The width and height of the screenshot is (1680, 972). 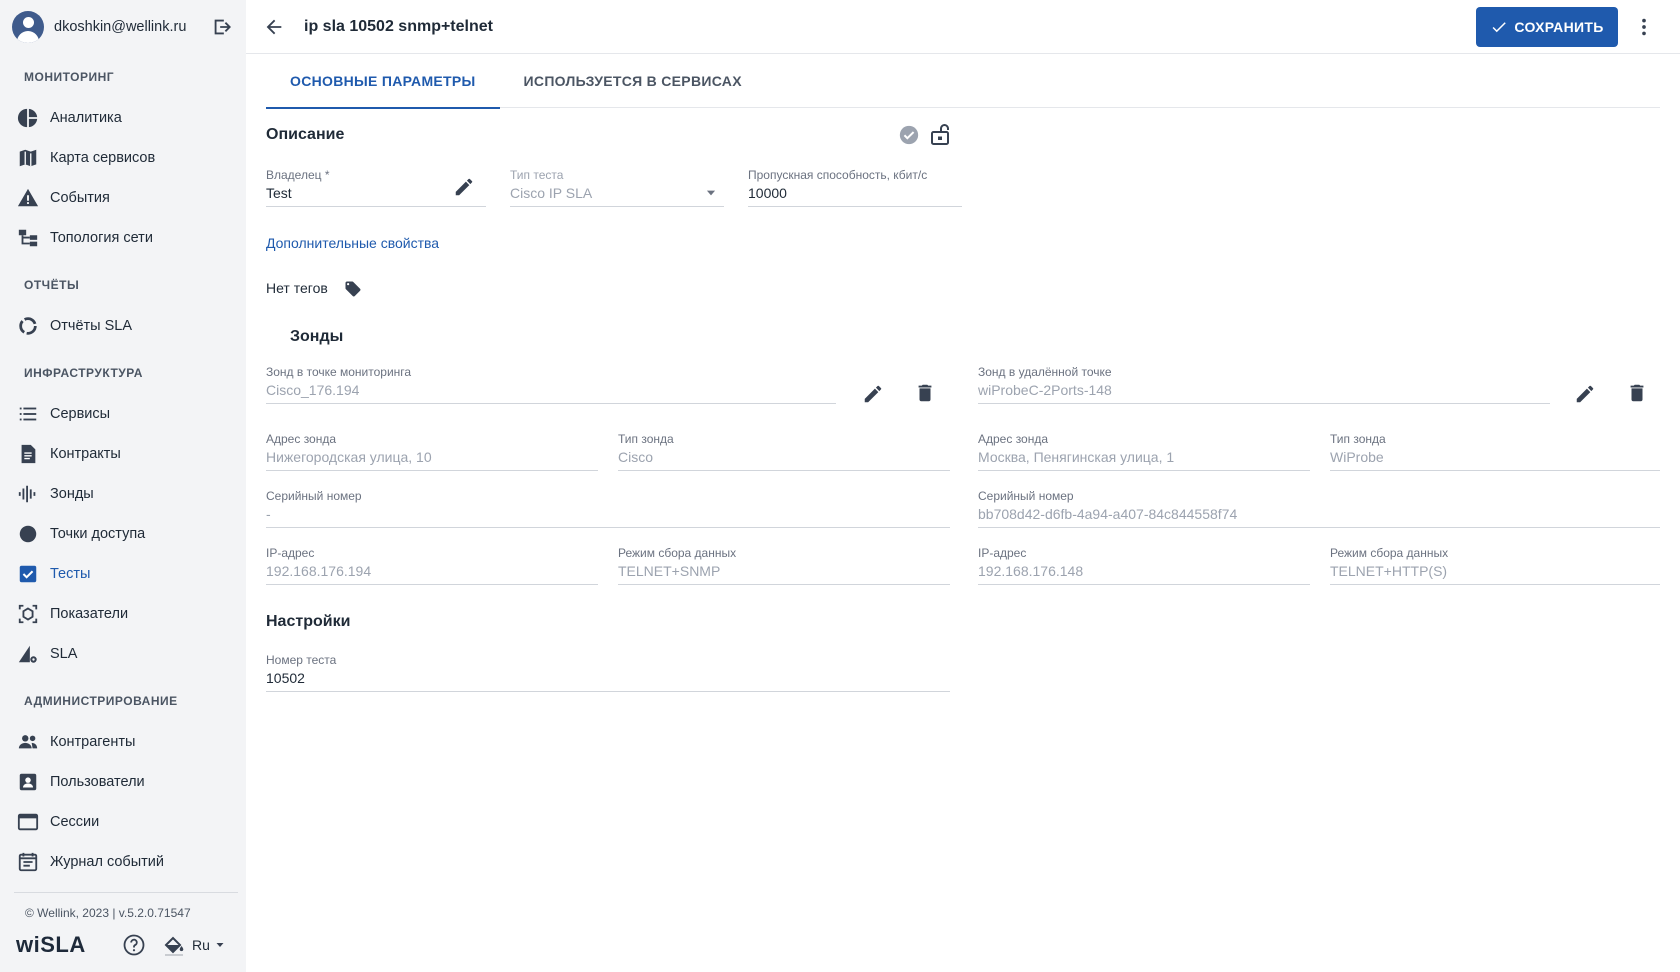 What do you see at coordinates (319, 571) in the screenshot?
I see `local-ip-field: 192.168.176.194` at bounding box center [319, 571].